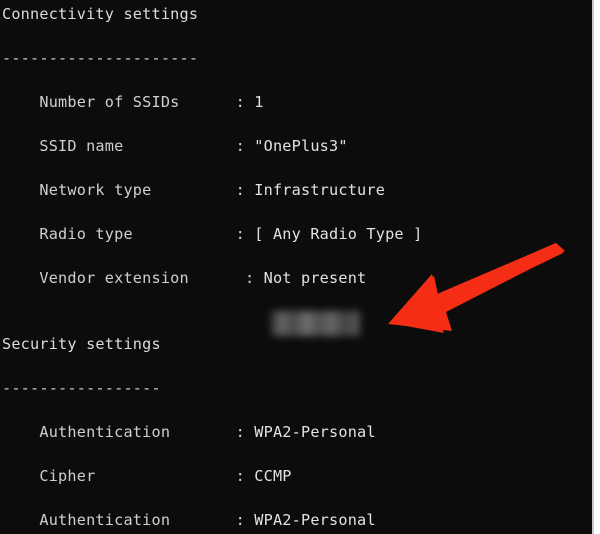 The width and height of the screenshot is (600, 534). Describe the element at coordinates (297, 476) in the screenshot. I see `setting-row: Cipher : CCMP` at that location.